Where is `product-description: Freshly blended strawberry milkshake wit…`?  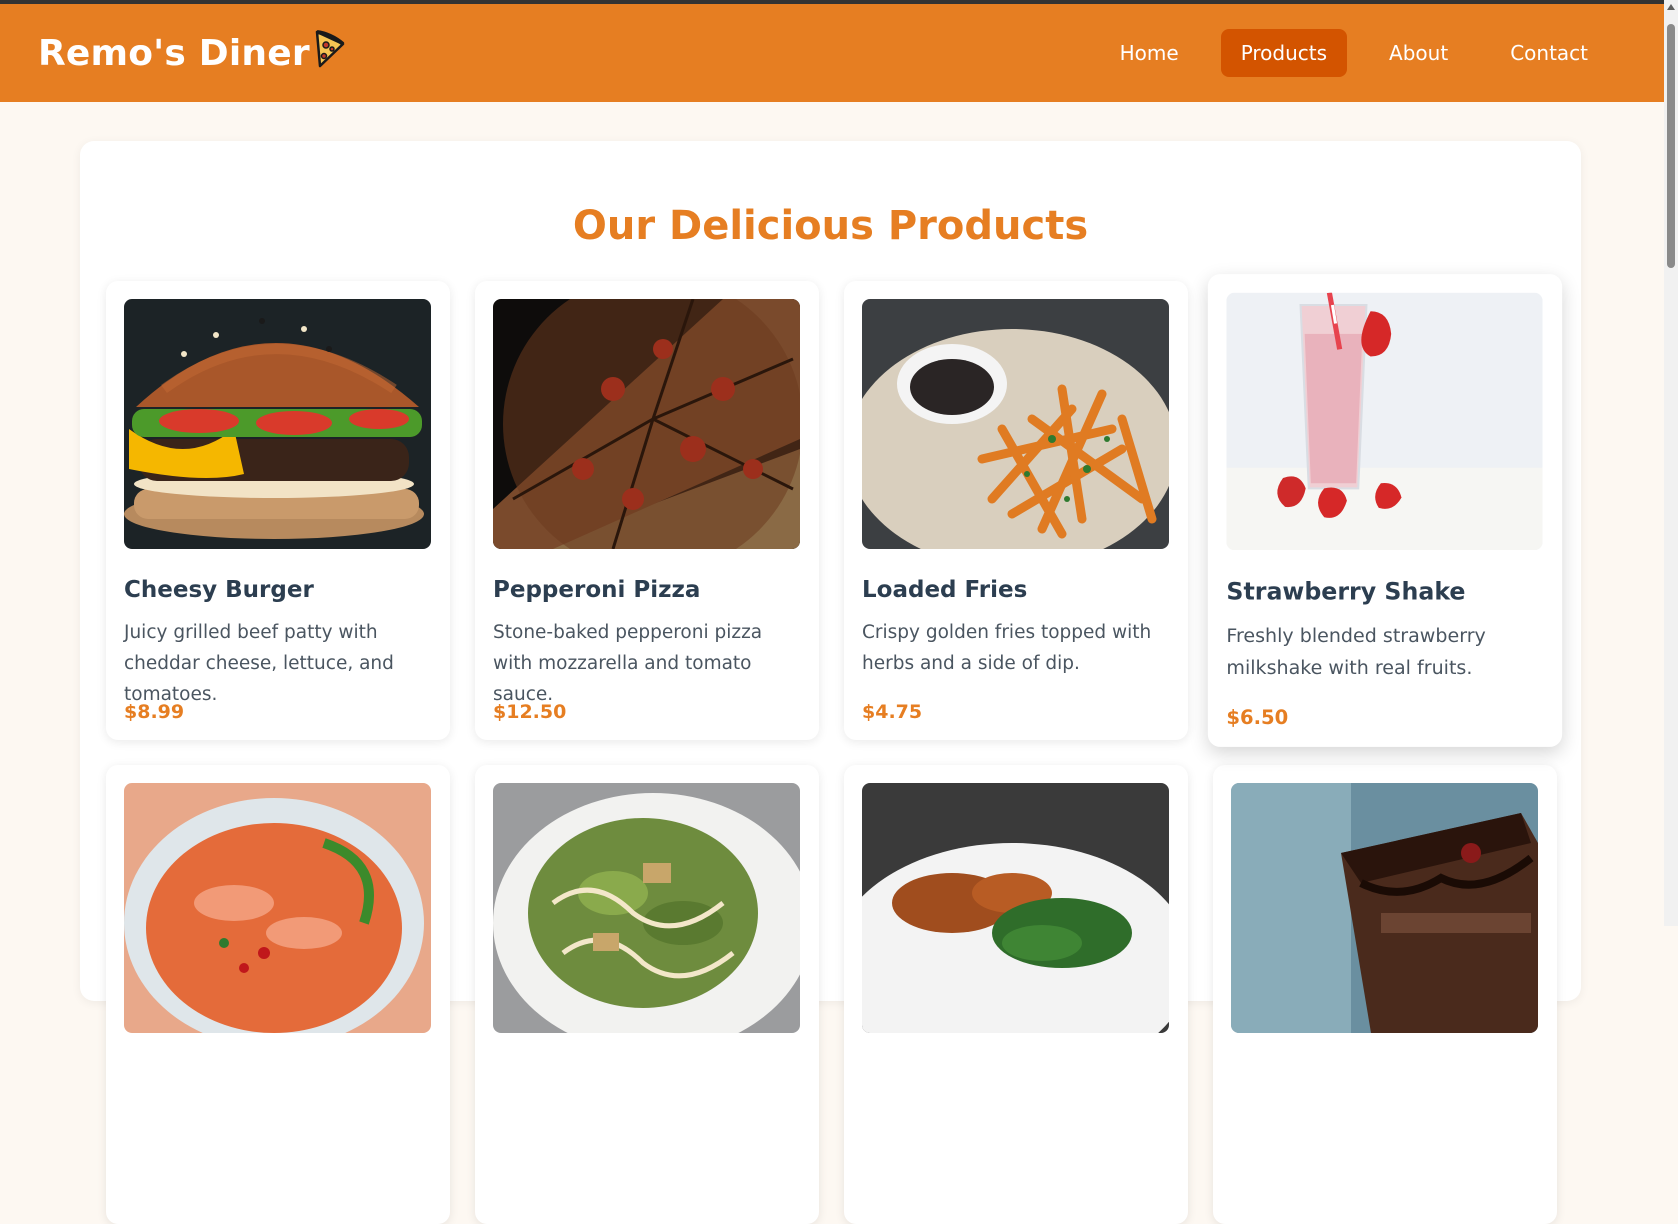 product-description: Freshly blended strawberry milkshake wit… is located at coordinates (1356, 652).